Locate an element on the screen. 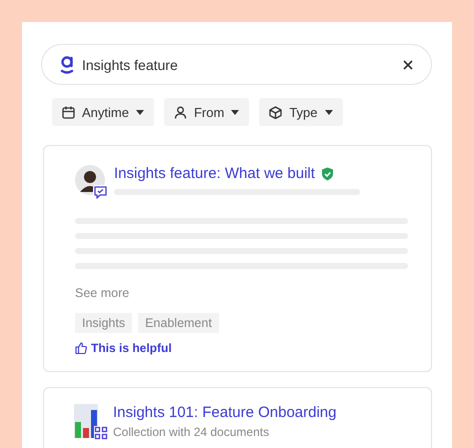 This screenshot has width=474, height=448. close-icon is located at coordinates (408, 65).